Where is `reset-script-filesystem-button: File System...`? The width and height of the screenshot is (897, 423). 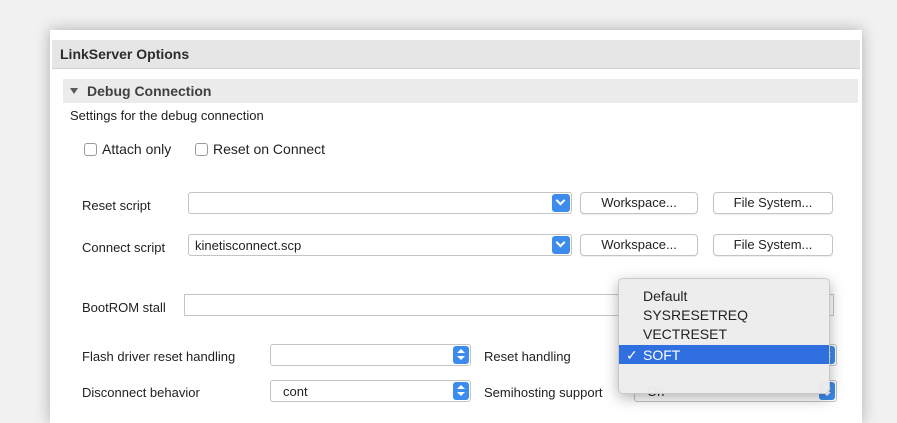 reset-script-filesystem-button: File System... is located at coordinates (773, 203).